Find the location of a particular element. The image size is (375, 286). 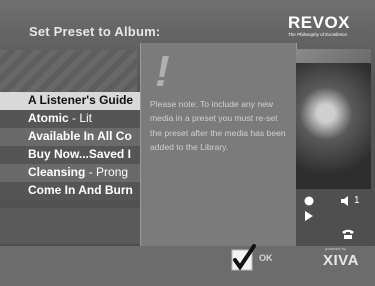

album-art-strip is located at coordinates (68, 71).